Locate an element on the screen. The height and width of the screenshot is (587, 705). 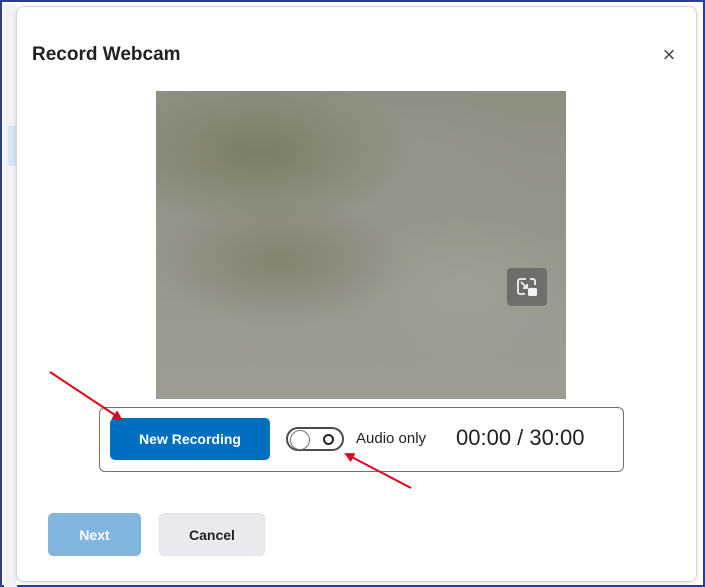
recording-controls: New Recording Audio only 00:00 / 30:00 is located at coordinates (361, 439).